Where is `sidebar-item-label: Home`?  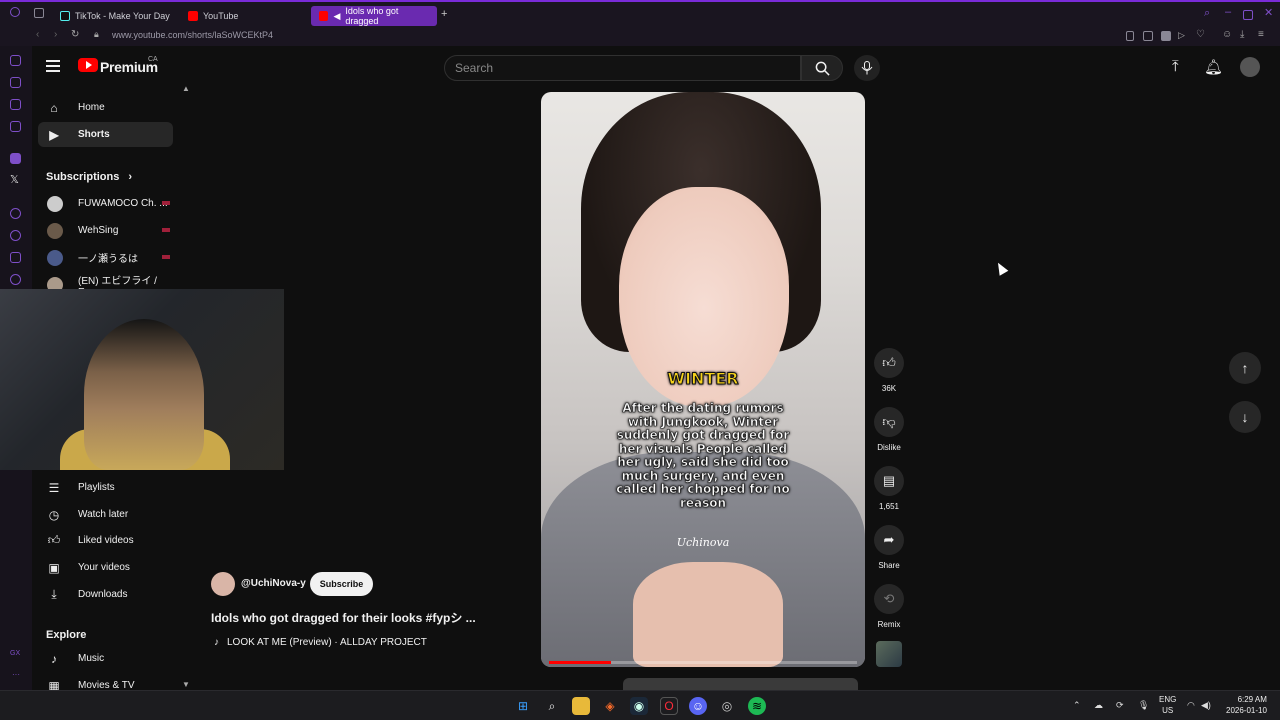
sidebar-item-label: Home is located at coordinates (91, 107).